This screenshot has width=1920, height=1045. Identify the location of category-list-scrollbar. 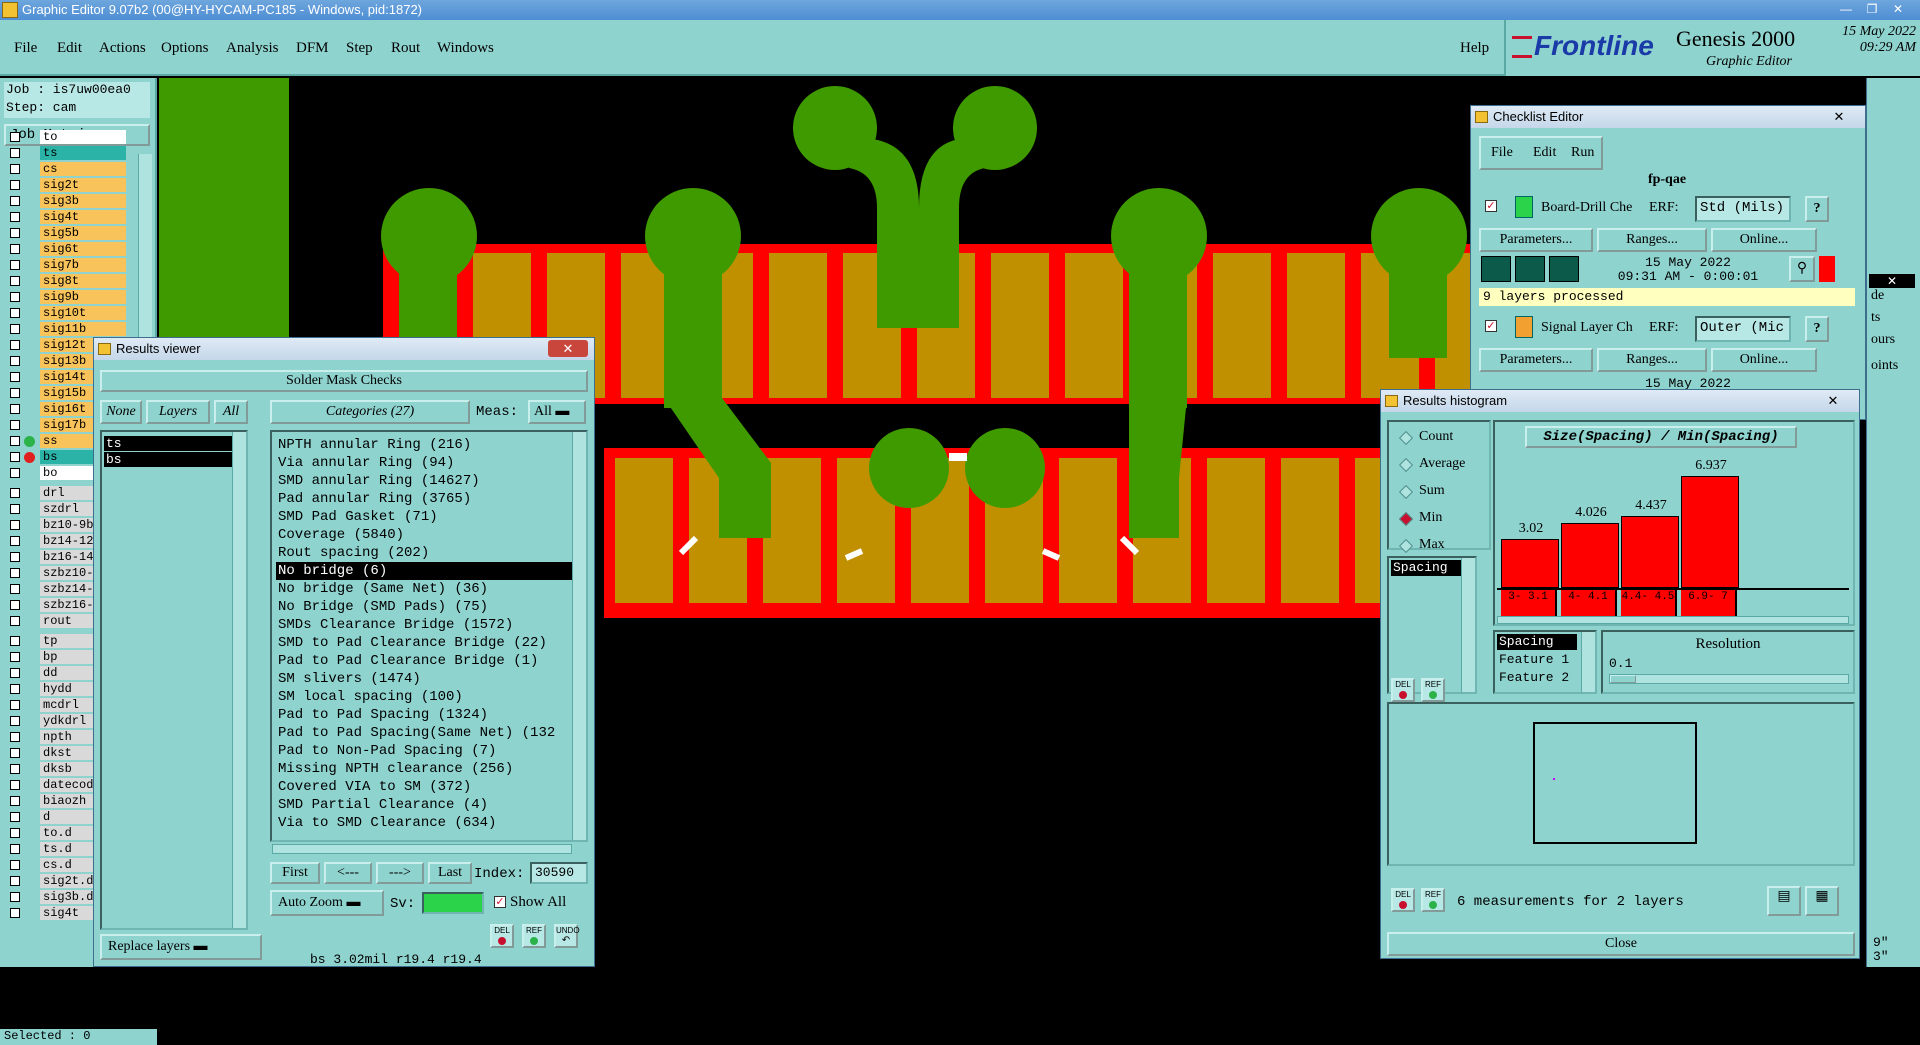
(579, 636).